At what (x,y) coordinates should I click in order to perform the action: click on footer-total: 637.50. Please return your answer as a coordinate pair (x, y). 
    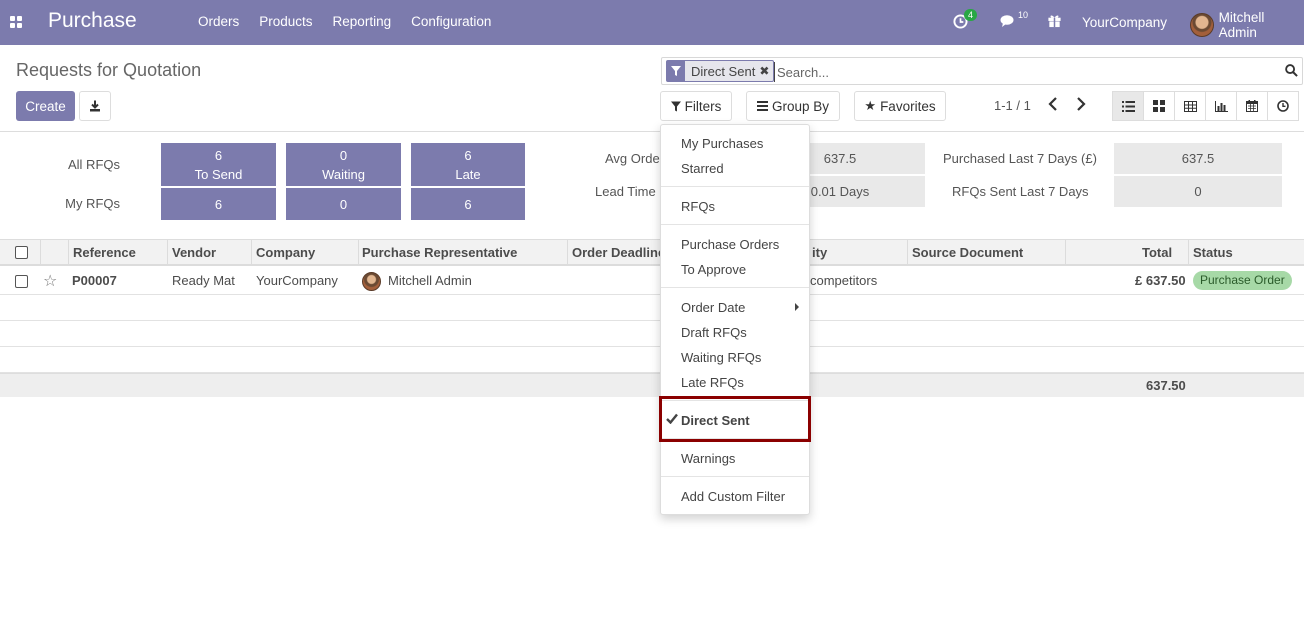
    Looking at the image, I should click on (1166, 385).